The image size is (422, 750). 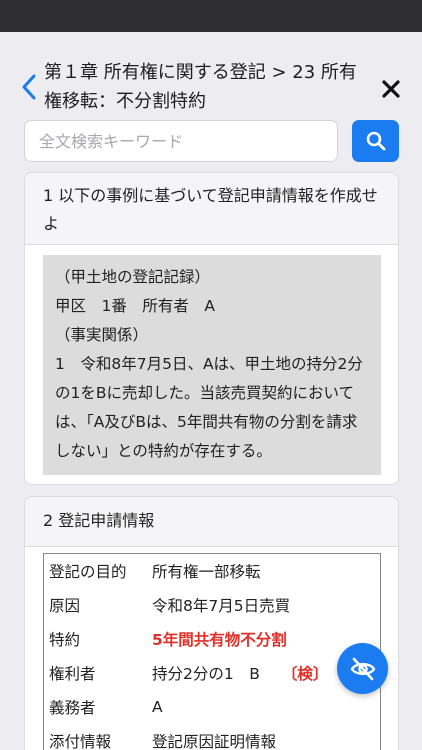 I want to click on close-button, so click(x=391, y=89).